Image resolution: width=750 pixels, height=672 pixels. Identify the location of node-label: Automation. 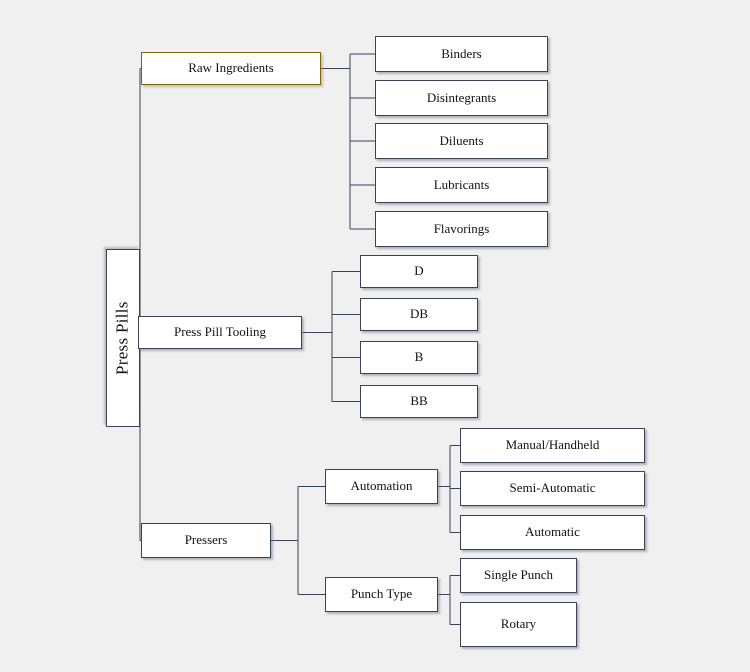
(381, 486).